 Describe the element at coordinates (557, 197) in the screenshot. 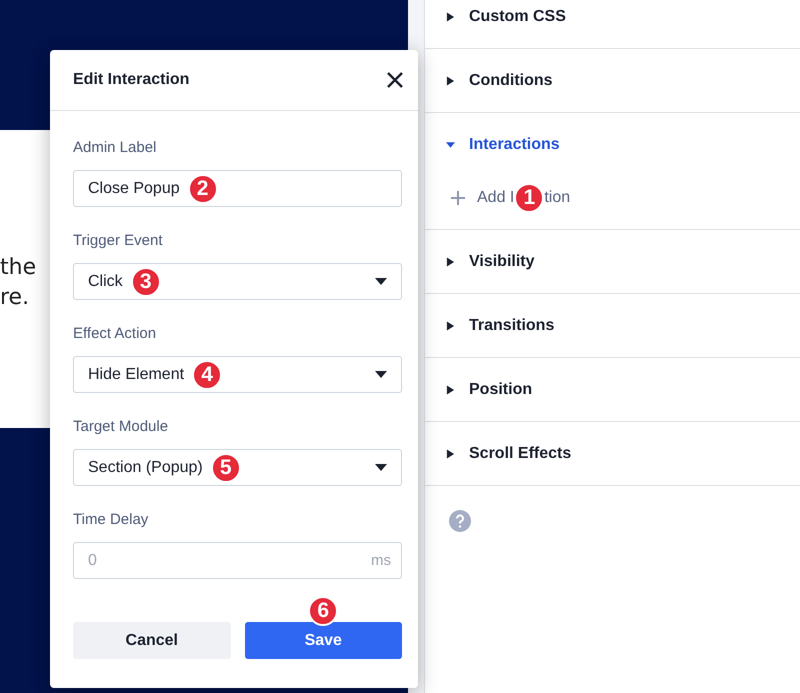

I see `add-link-text: tion` at that location.